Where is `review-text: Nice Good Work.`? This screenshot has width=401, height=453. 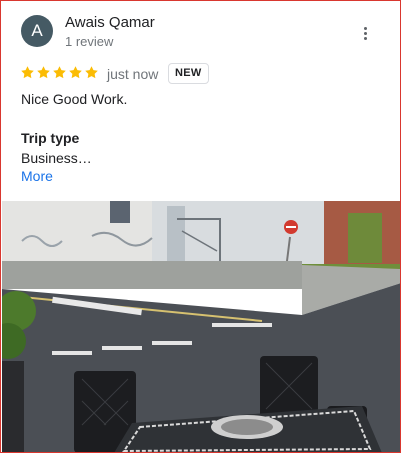 review-text: Nice Good Work. is located at coordinates (74, 99).